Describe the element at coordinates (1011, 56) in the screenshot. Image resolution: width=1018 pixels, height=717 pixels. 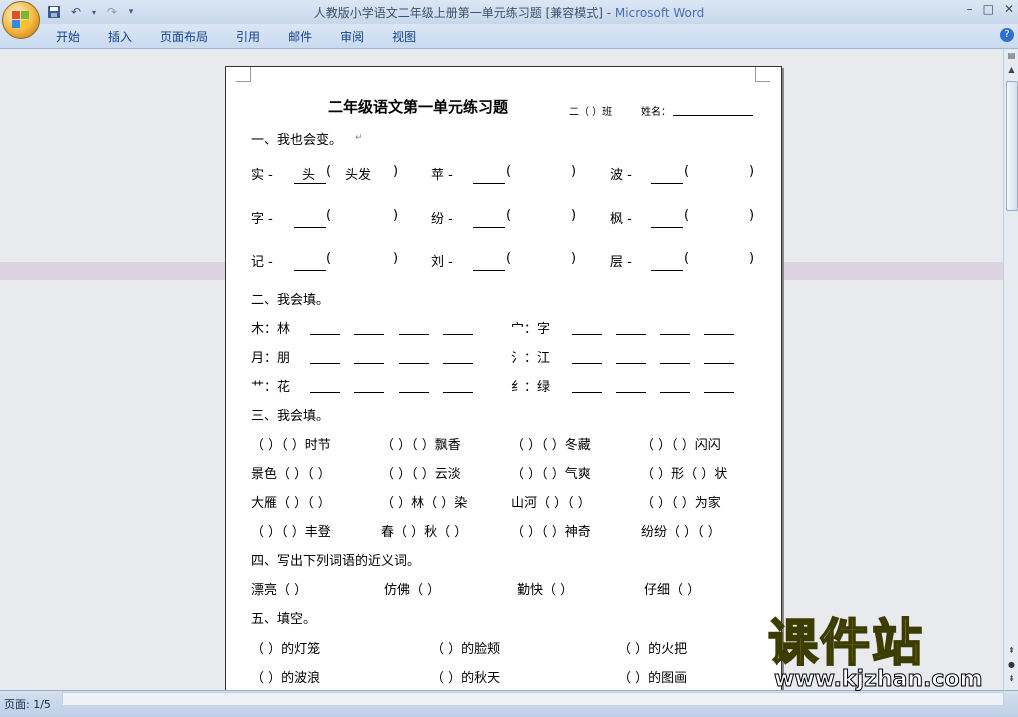
I see `ruler-toggle-icon: ▤` at that location.